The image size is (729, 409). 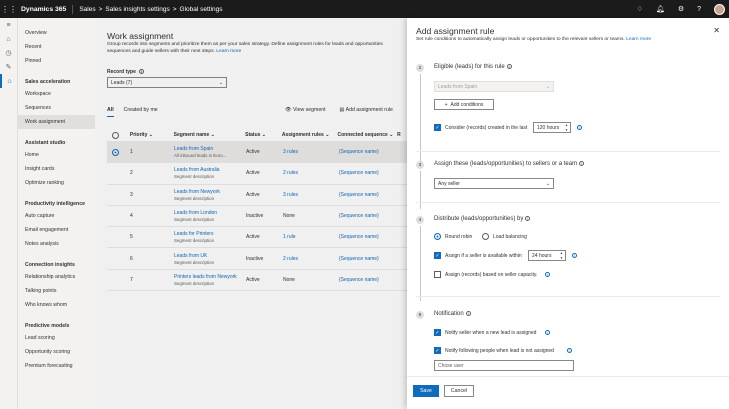 I want to click on sidebar-item-pinned: Pinned, so click(x=56, y=61).